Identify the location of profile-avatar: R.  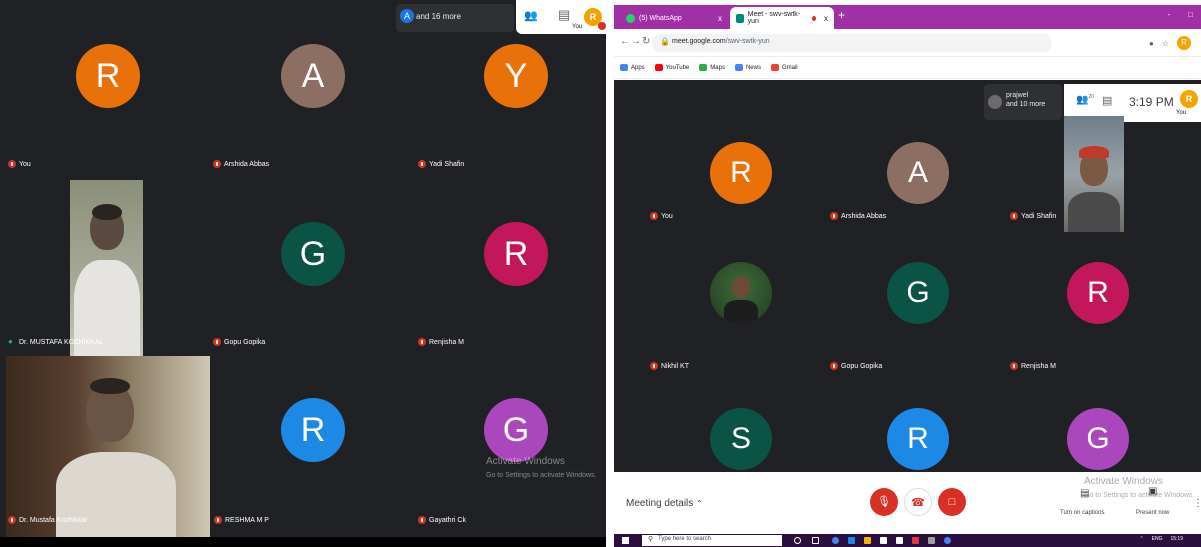
(1184, 43).